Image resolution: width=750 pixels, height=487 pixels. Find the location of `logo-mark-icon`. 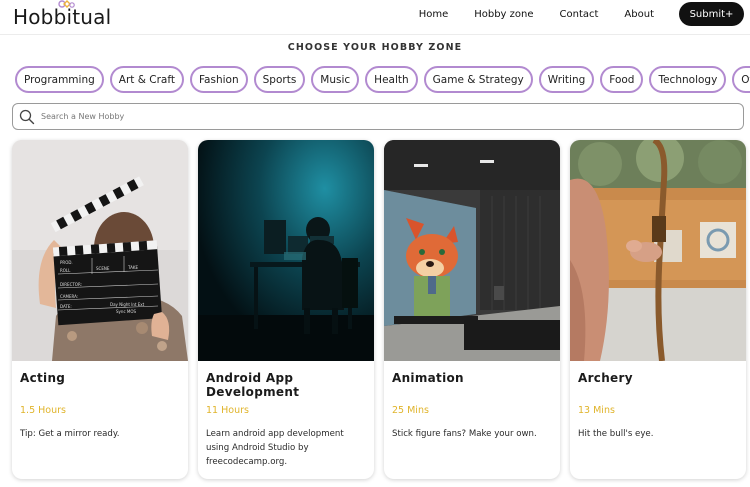

logo-mark-icon is located at coordinates (66, 4).